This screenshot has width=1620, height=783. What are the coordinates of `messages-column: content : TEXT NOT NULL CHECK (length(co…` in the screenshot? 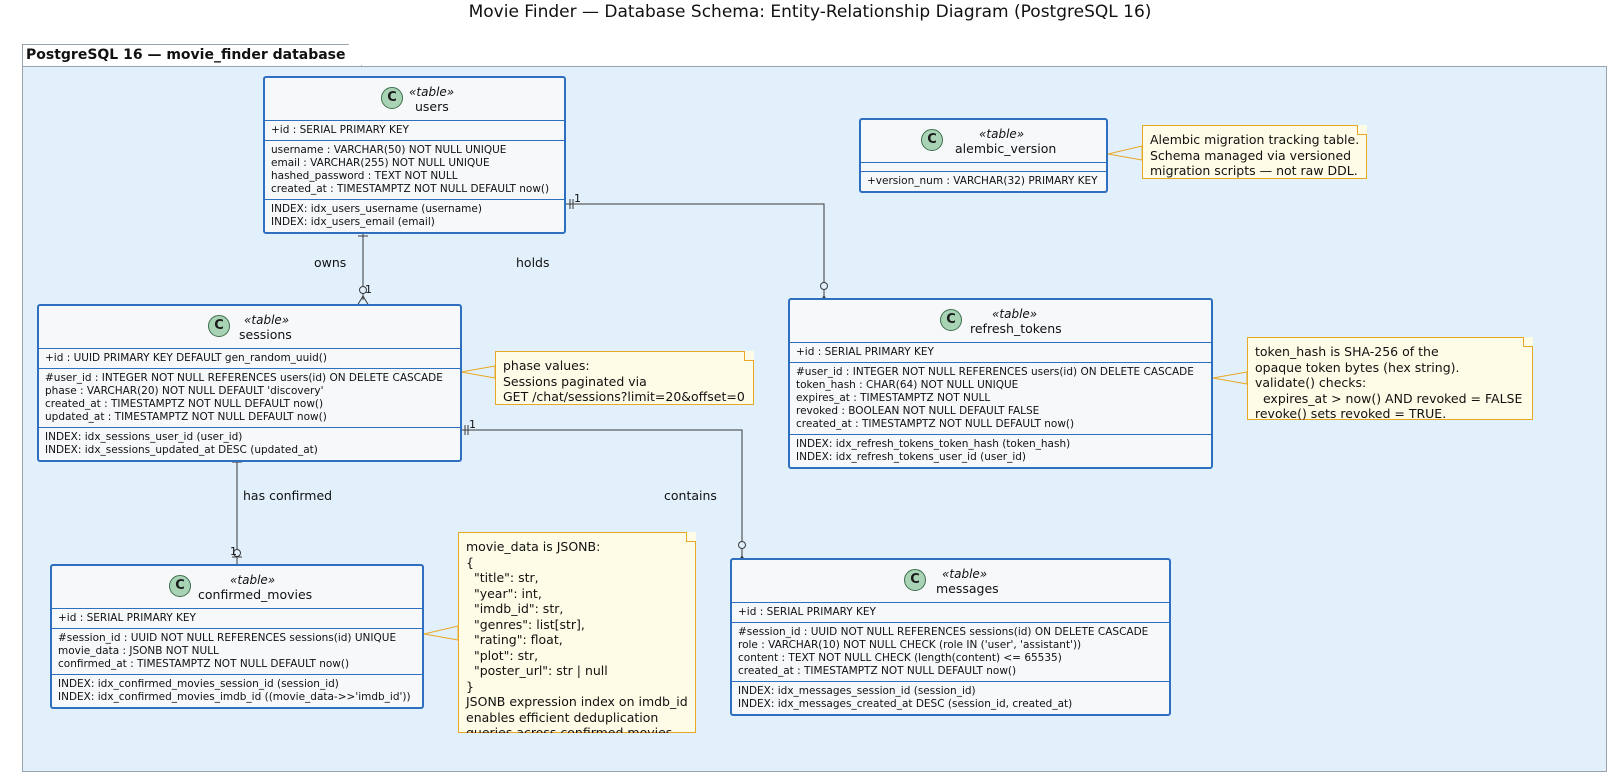 It's located at (900, 658).